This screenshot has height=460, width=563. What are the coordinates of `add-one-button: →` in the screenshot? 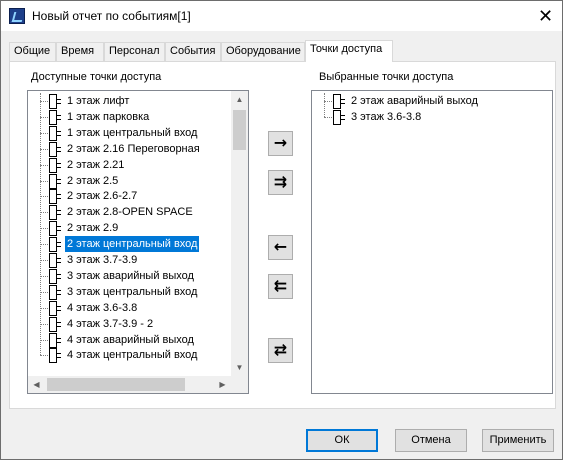 It's located at (280, 143).